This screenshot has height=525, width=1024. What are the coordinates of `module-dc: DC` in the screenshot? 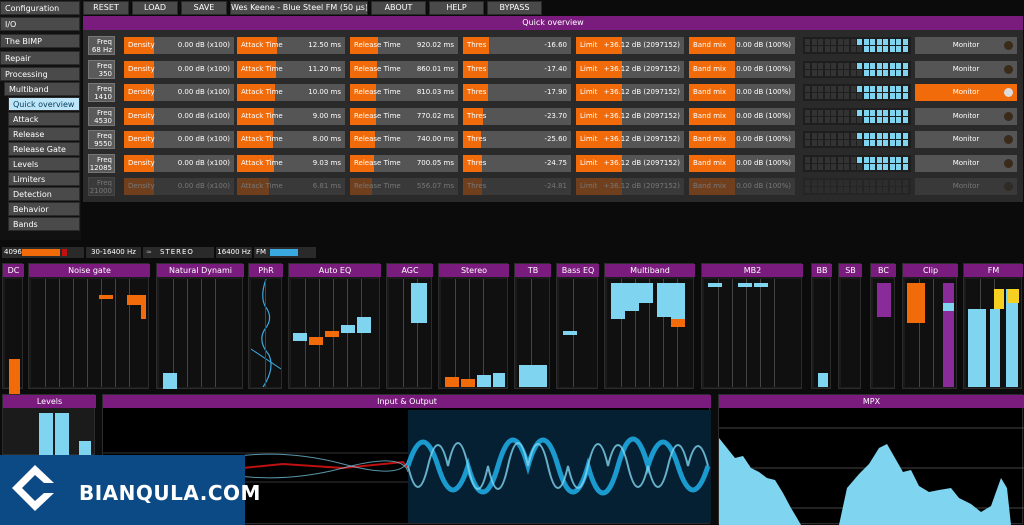 It's located at (13, 331).